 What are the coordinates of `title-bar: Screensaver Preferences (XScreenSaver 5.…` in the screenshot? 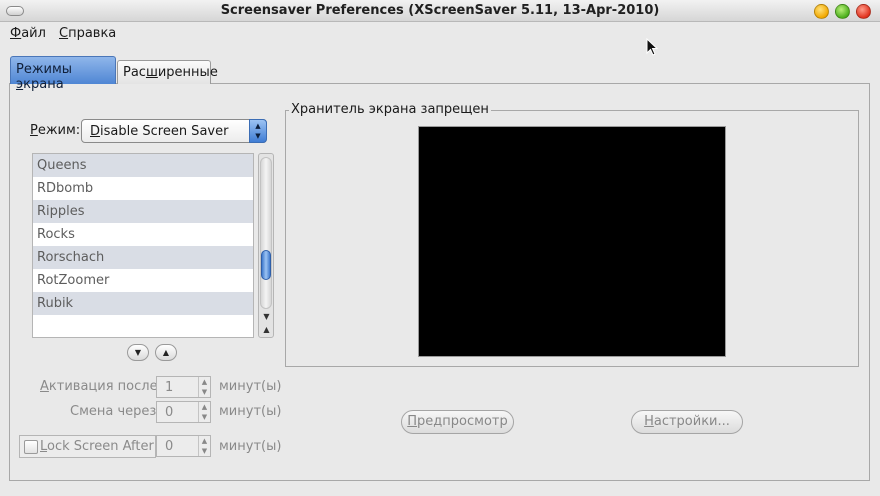 It's located at (440, 11).